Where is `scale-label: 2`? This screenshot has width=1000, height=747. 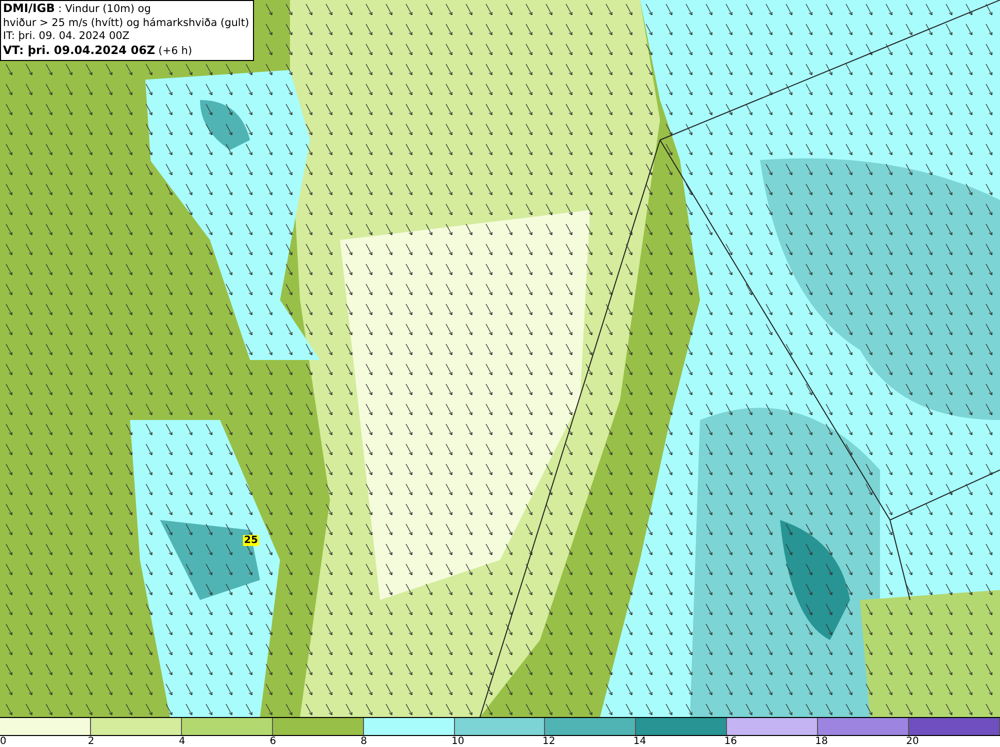 scale-label: 2 is located at coordinates (91, 741).